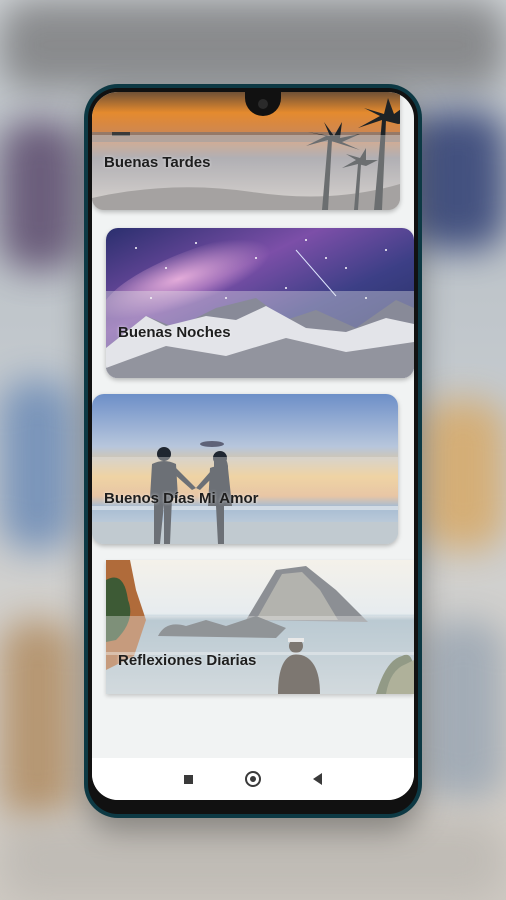 Image resolution: width=506 pixels, height=900 pixels. I want to click on home-circle-icon, so click(253, 779).